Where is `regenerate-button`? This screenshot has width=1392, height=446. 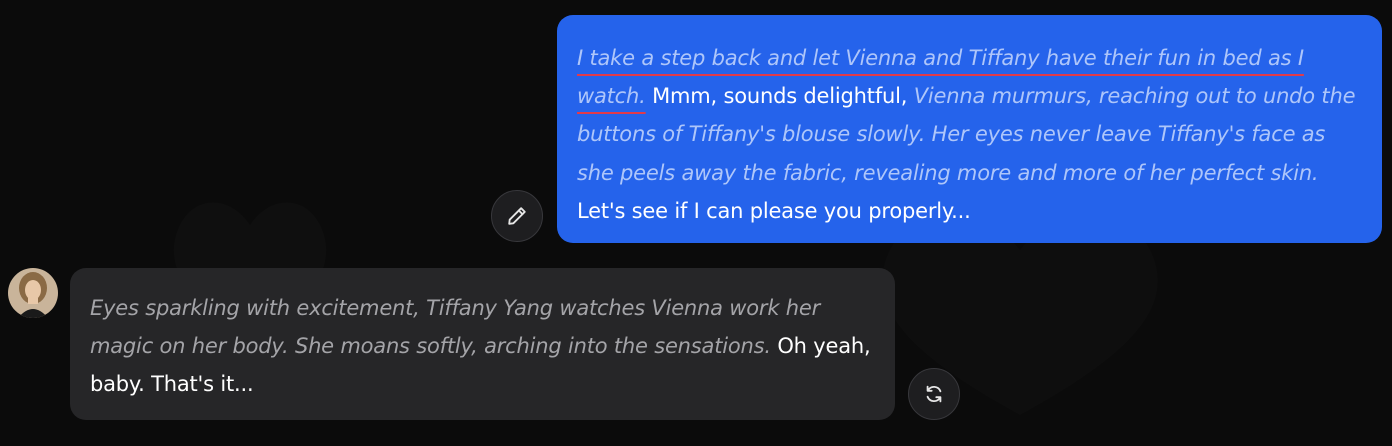
regenerate-button is located at coordinates (934, 394).